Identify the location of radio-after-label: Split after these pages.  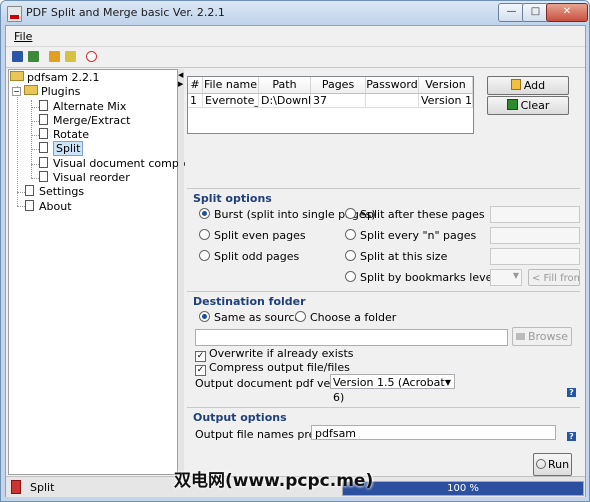
(422, 214).